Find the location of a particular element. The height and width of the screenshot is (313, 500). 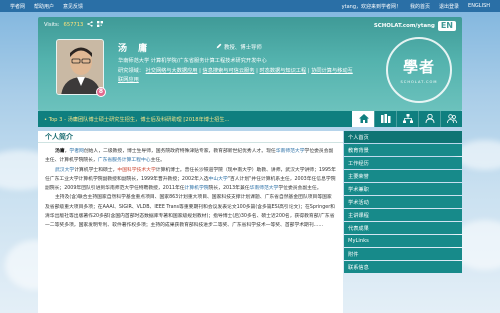

bio-name: 汤庸 is located at coordinates (60, 151).